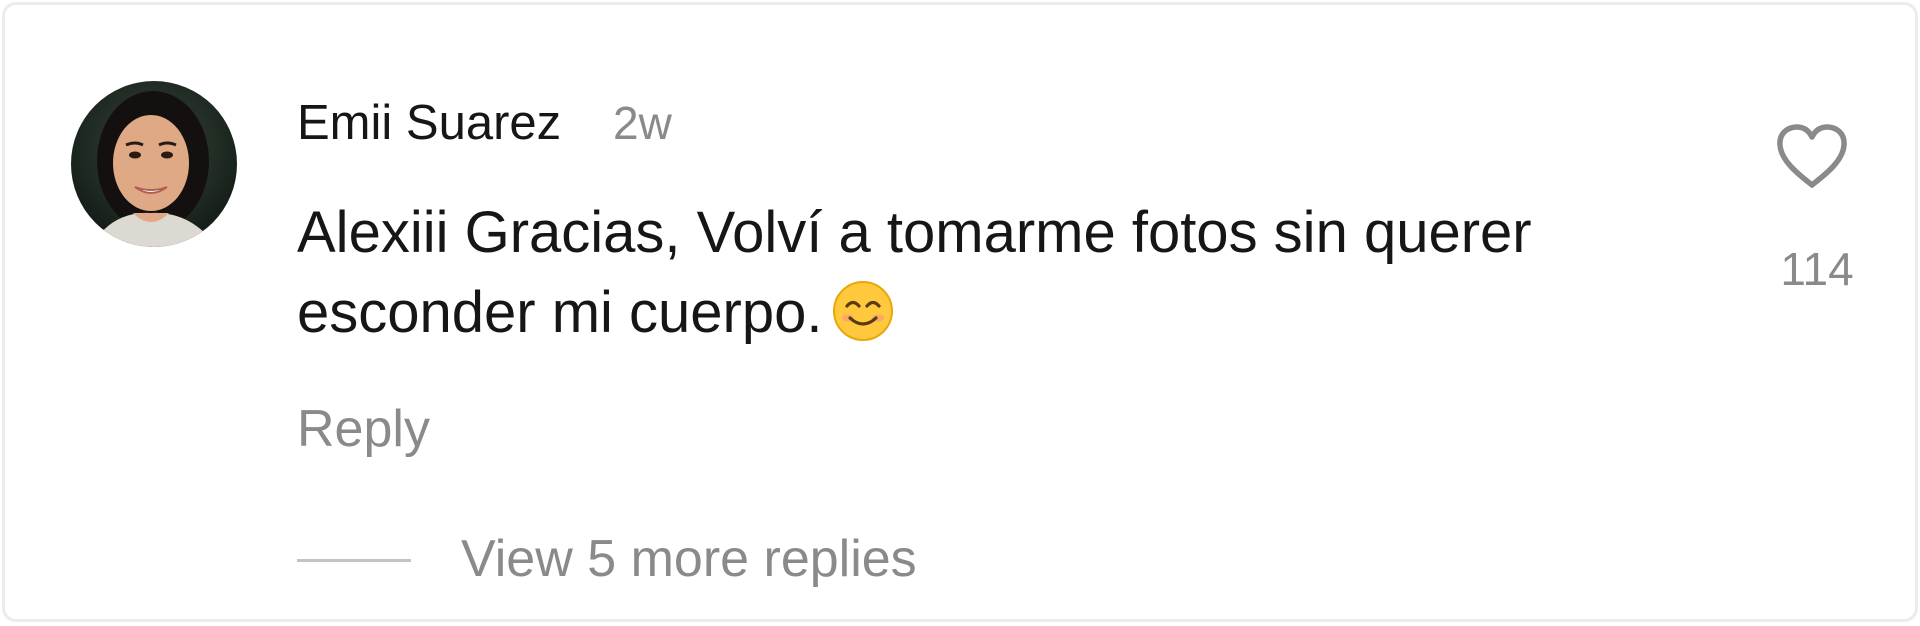 This screenshot has width=1920, height=626. Describe the element at coordinates (863, 321) in the screenshot. I see `smiling-face-emoji` at that location.